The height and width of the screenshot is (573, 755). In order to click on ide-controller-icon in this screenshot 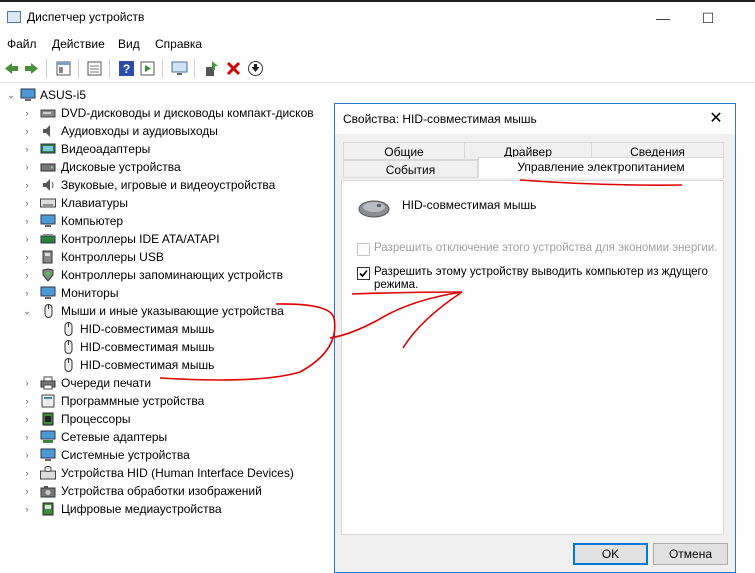, I will do `click(48, 239)`.